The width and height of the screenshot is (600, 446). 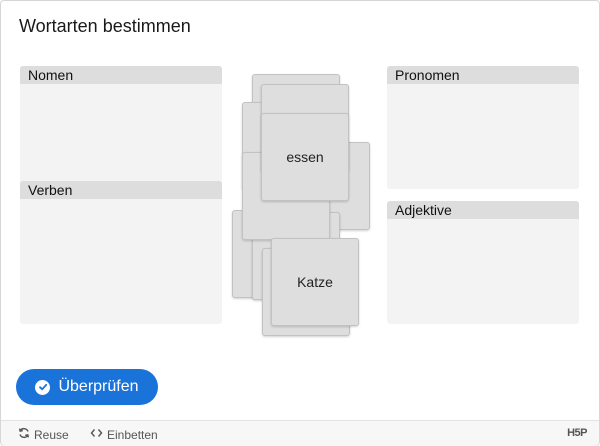 What do you see at coordinates (132, 434) in the screenshot?
I see `embed-label: Einbetten` at bounding box center [132, 434].